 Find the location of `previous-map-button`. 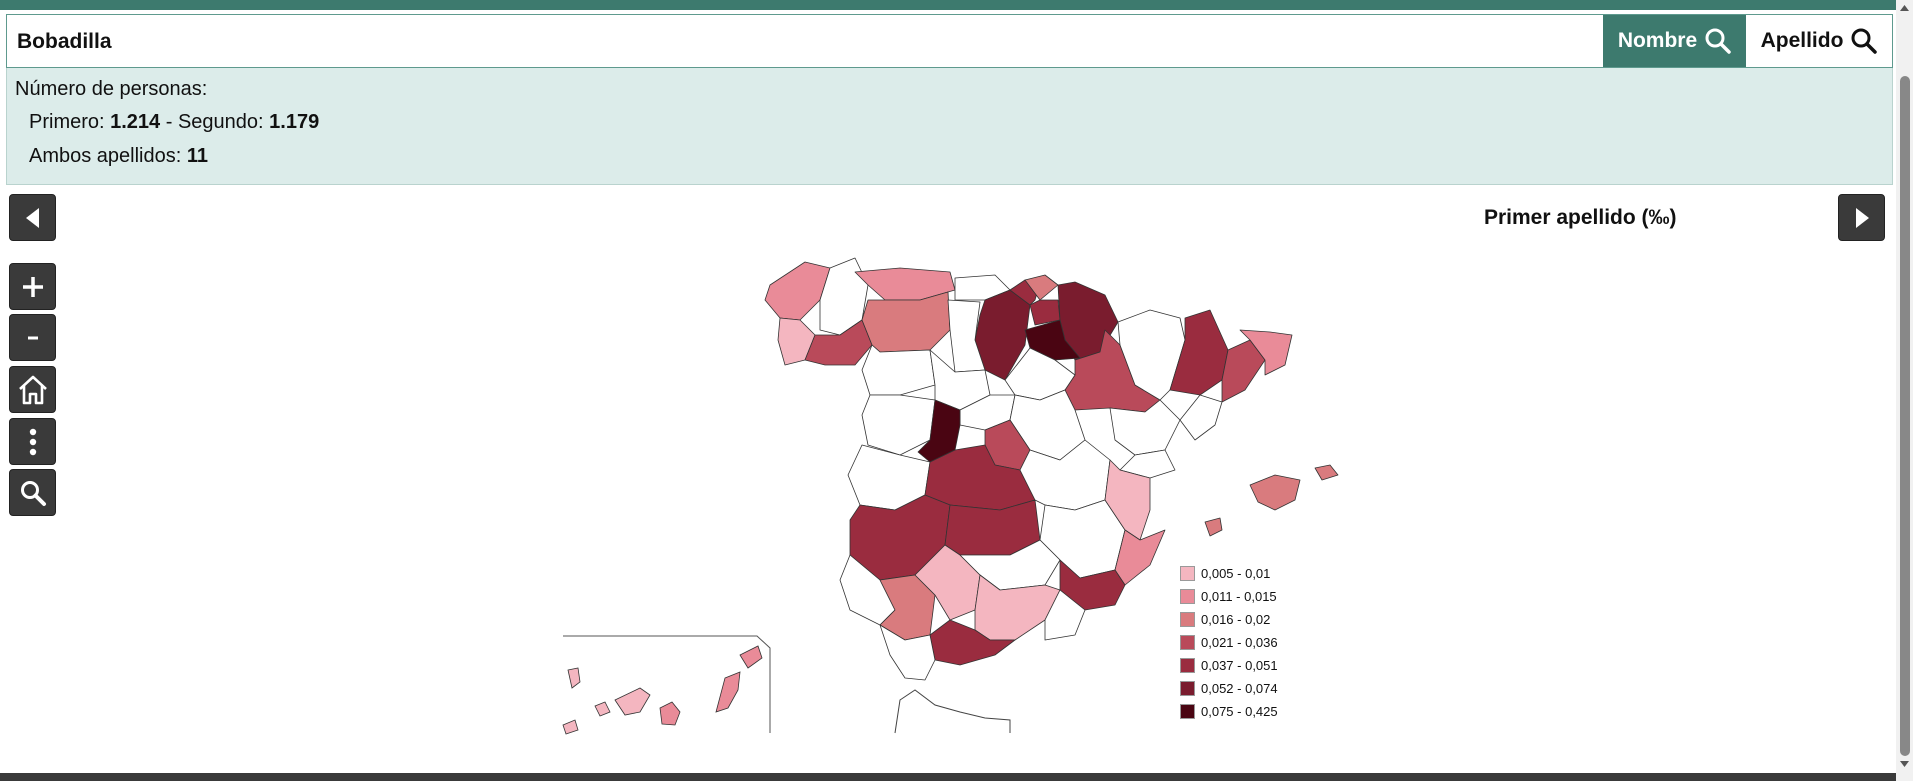

previous-map-button is located at coordinates (32, 217).